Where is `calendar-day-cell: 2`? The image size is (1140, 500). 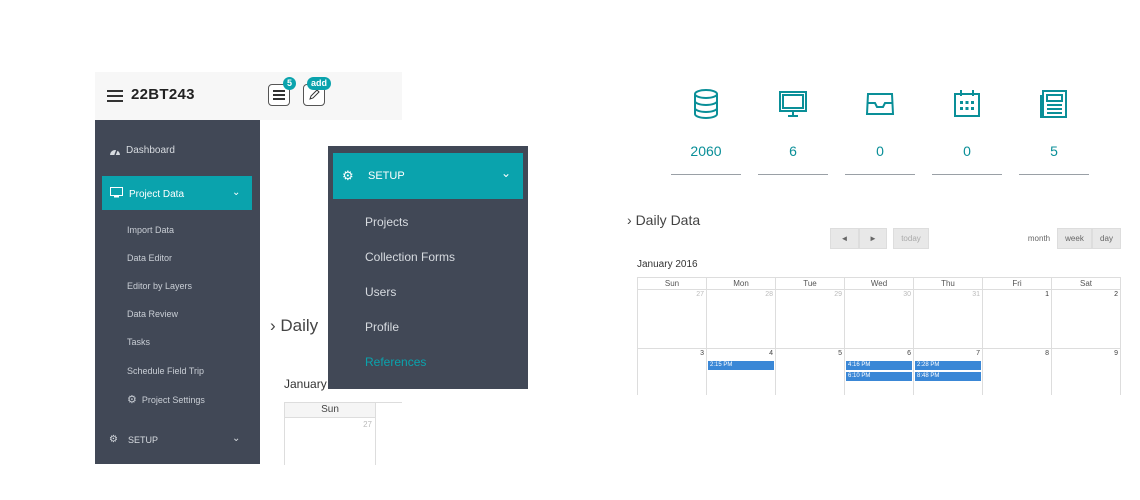
calendar-day-cell: 2 is located at coordinates (1086, 319).